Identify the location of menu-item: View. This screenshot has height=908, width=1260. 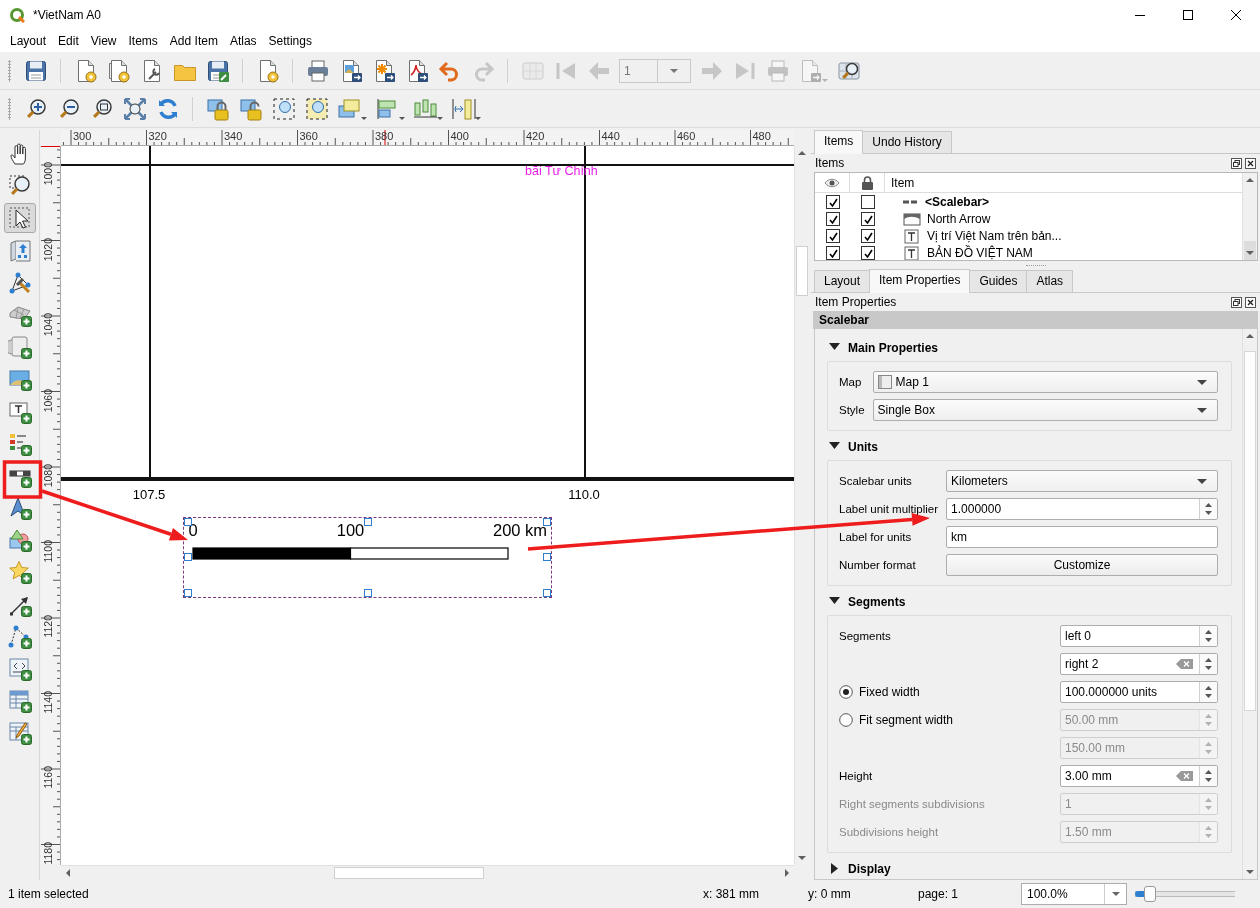
(103, 41).